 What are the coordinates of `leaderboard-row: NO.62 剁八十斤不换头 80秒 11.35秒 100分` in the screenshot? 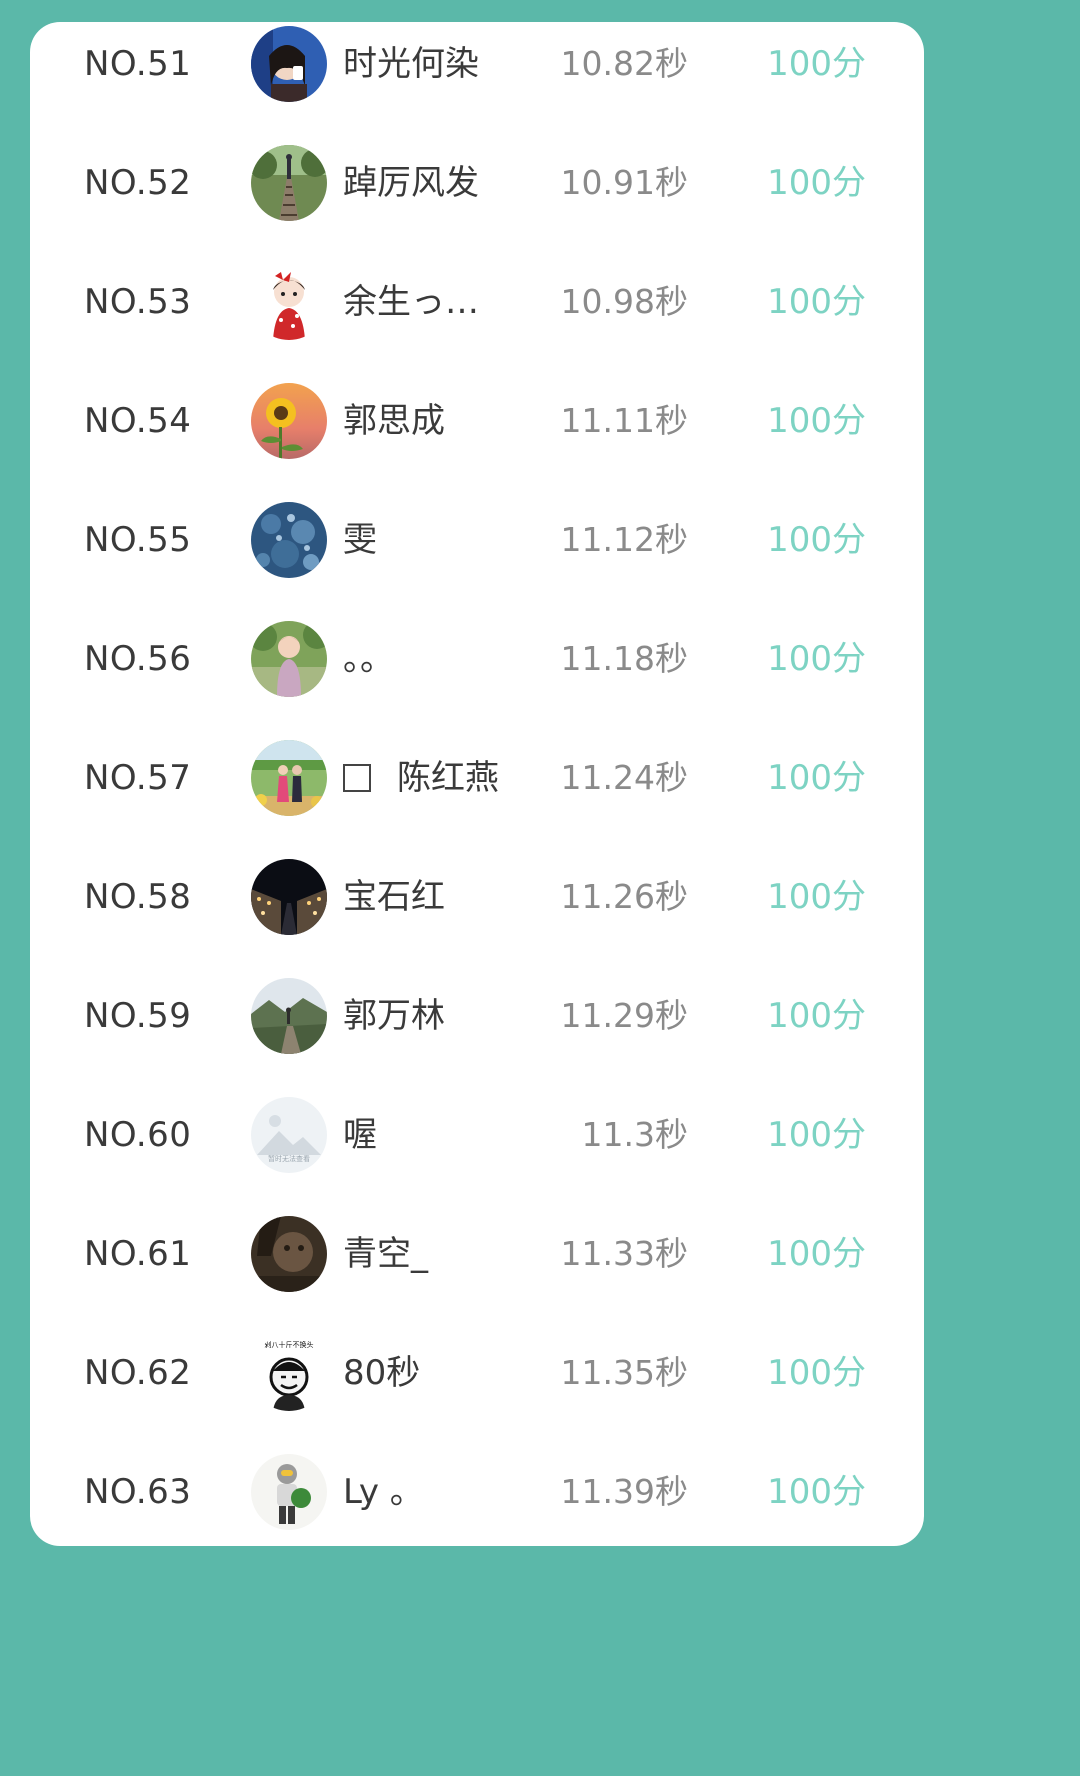 It's located at (477, 1390).